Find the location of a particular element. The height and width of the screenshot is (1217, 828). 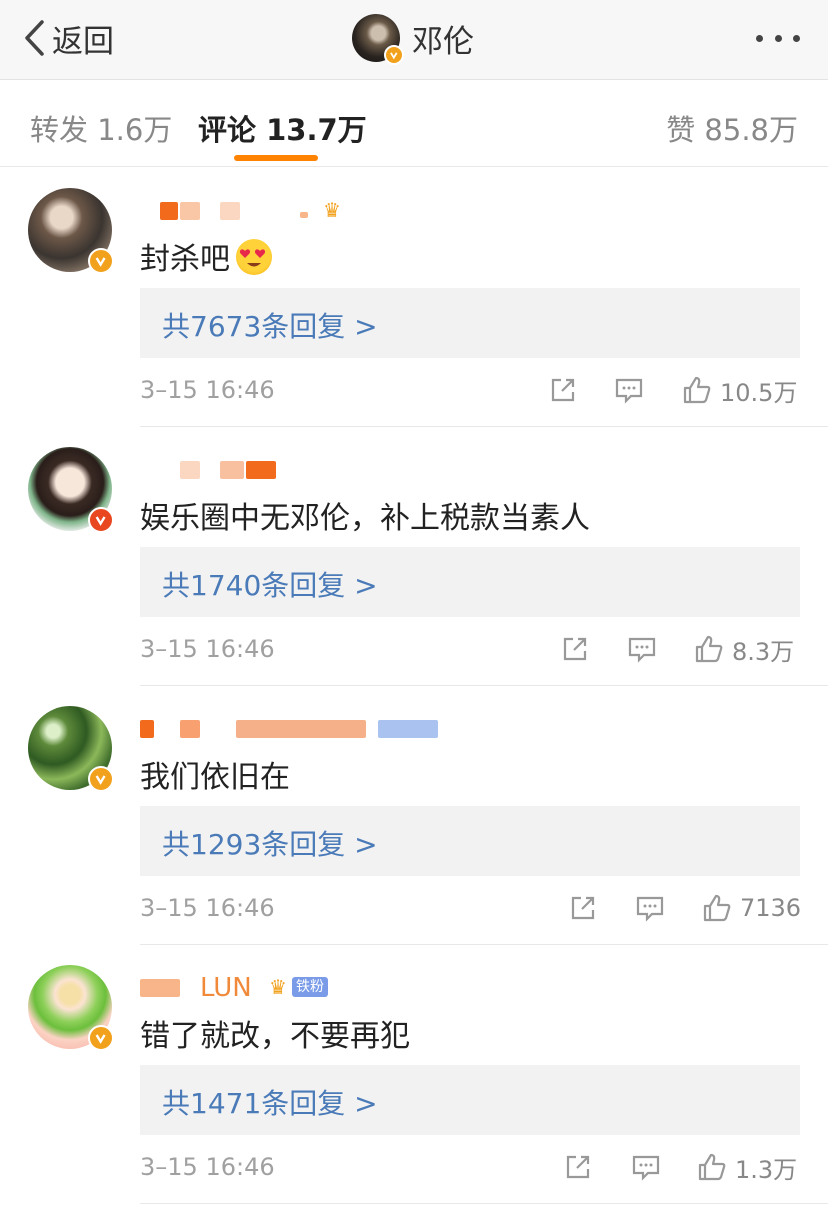

tab-reposts: 转发 1.6万 is located at coordinates (101, 128).